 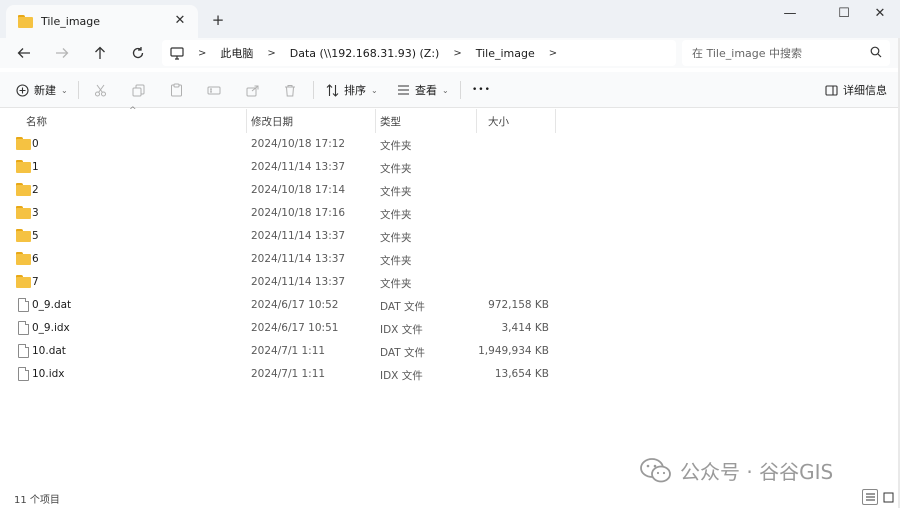 What do you see at coordinates (365, 53) in the screenshot?
I see `breadcrumb-network-drive: Data (\\192.168.31.93) (Z:)` at bounding box center [365, 53].